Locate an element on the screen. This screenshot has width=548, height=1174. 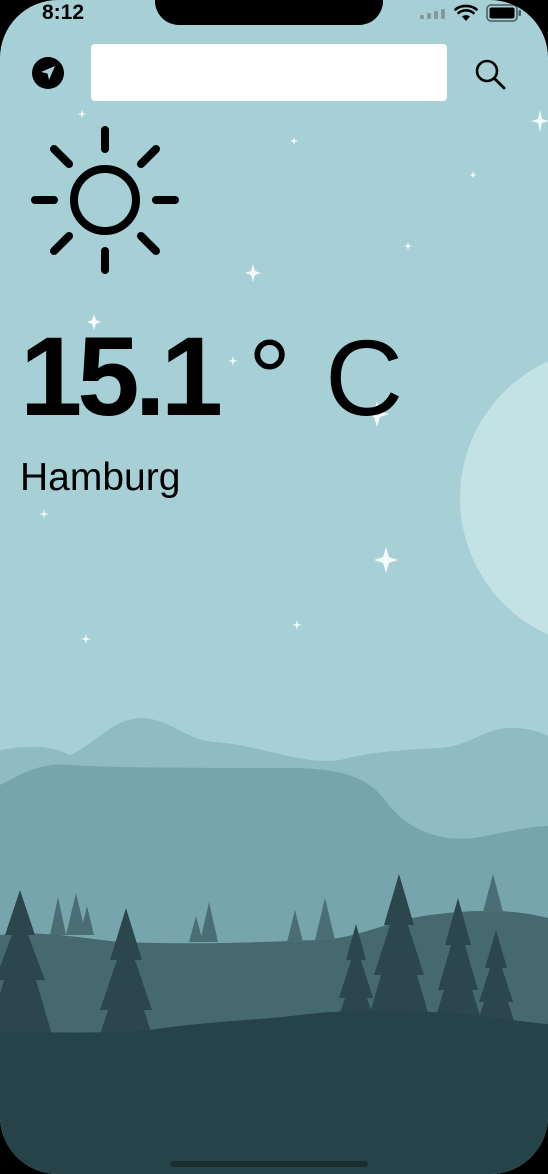
temperature-value: 15.1 is located at coordinates (121, 376).